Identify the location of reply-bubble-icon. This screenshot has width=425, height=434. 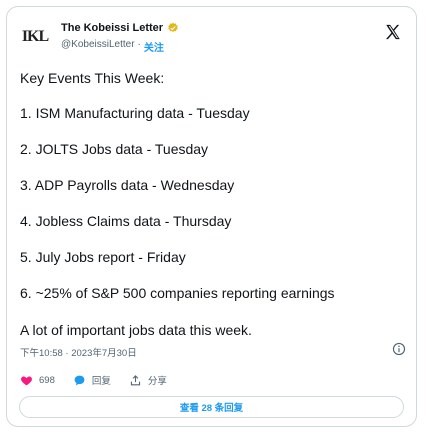
(79, 380).